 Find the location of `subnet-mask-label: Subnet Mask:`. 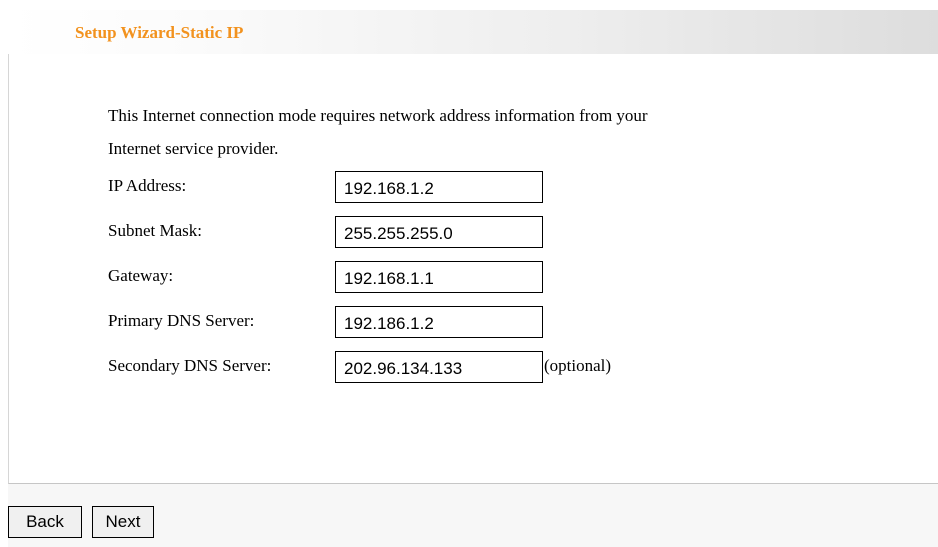

subnet-mask-label: Subnet Mask: is located at coordinates (155, 230).